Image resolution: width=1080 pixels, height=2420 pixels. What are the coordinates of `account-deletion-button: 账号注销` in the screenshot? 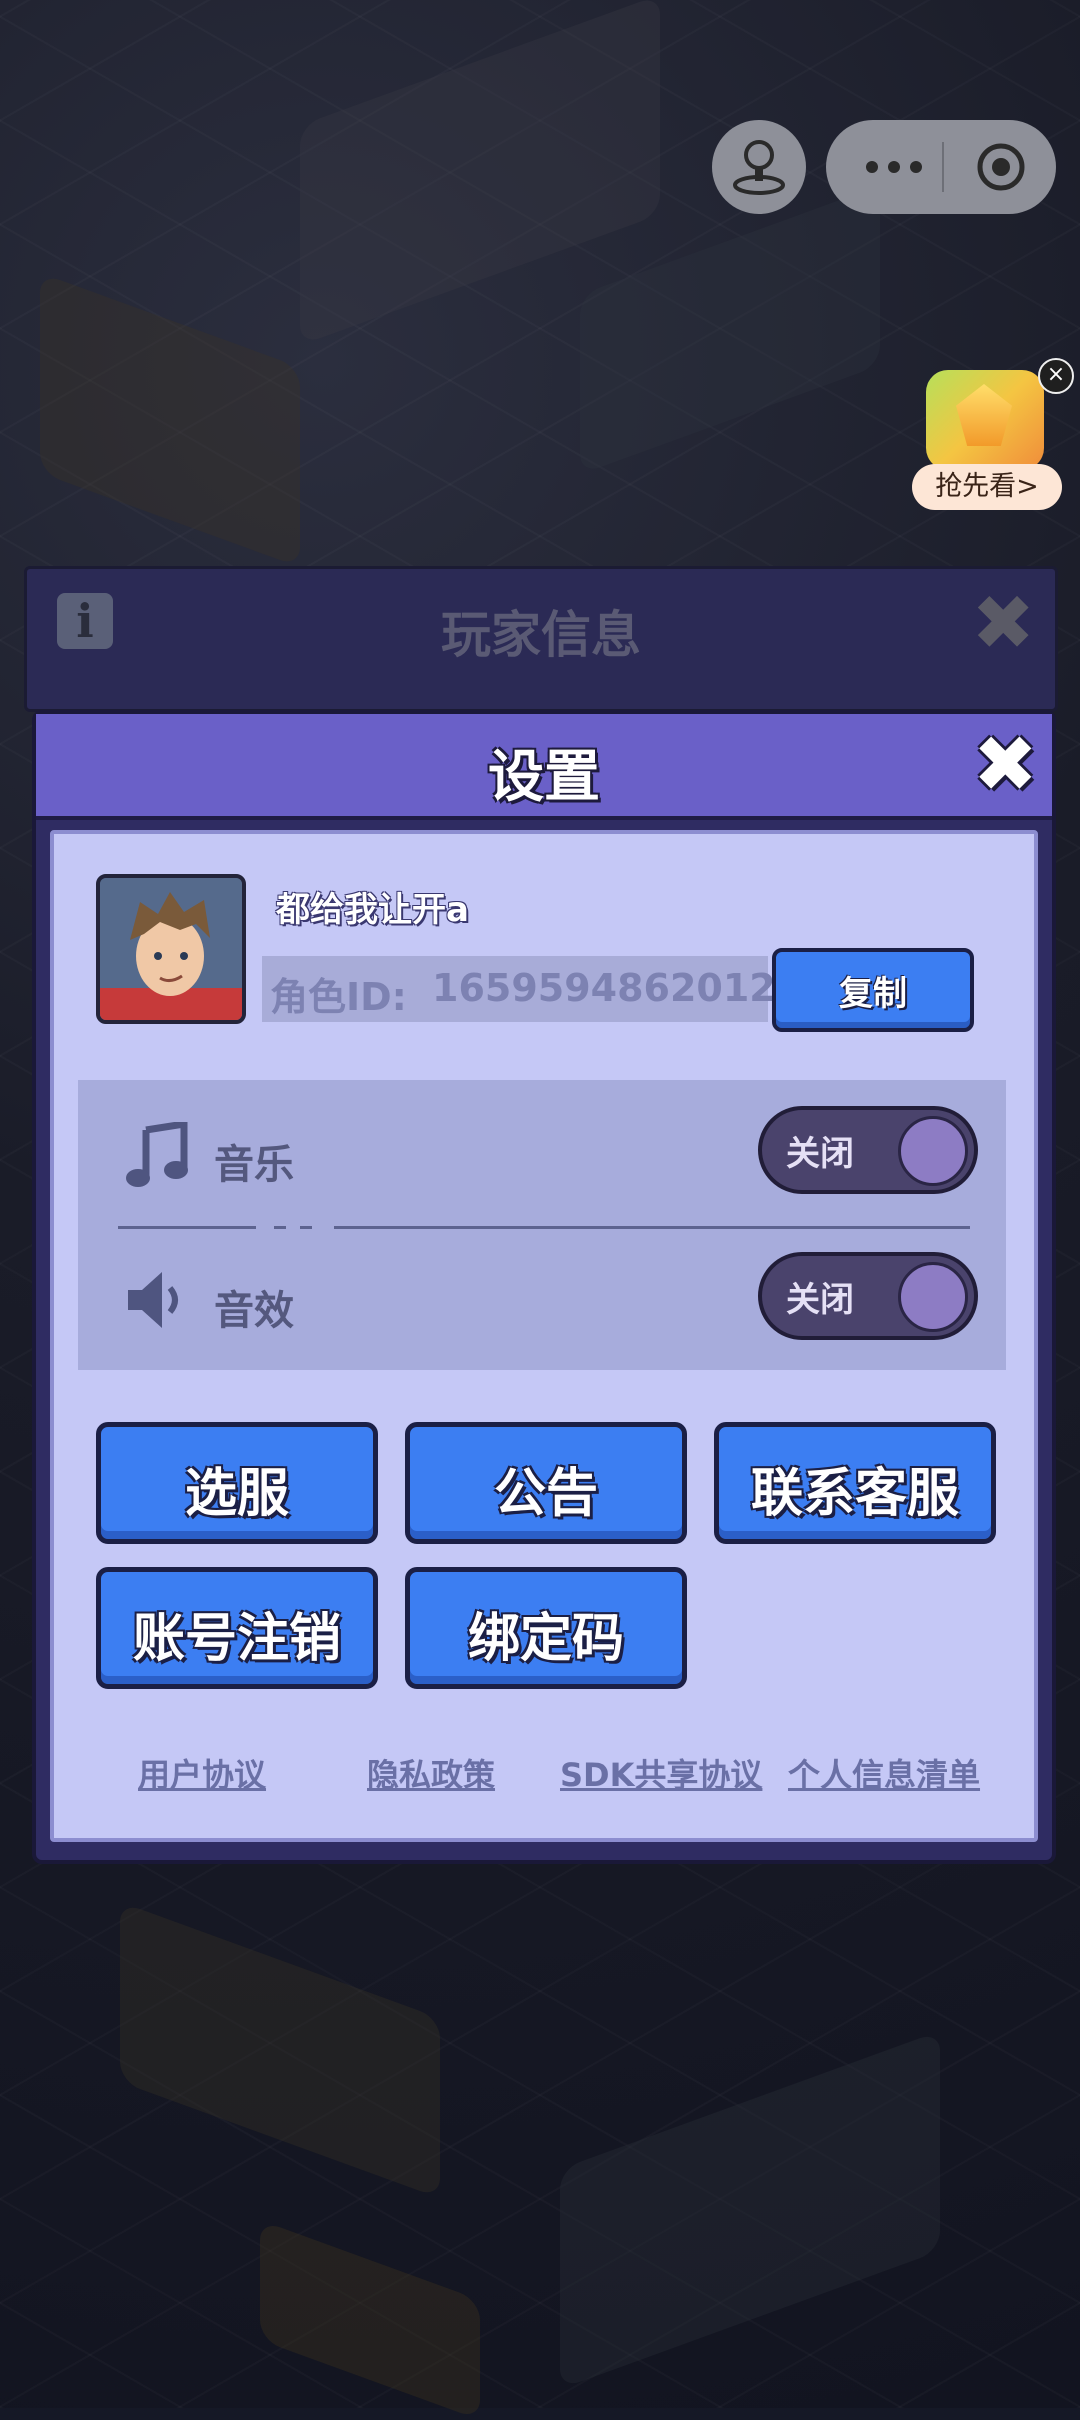 It's located at (237, 1628).